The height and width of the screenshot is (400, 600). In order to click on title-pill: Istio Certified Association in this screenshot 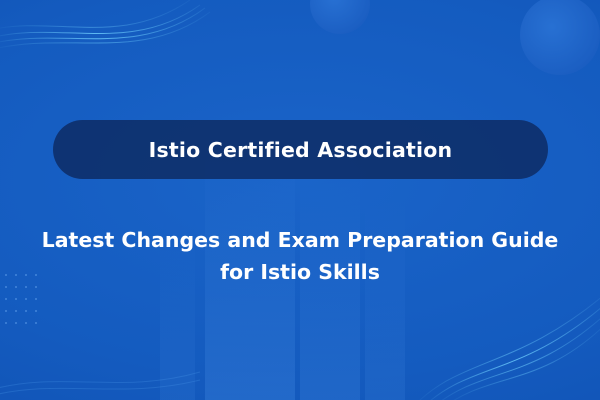, I will do `click(300, 149)`.